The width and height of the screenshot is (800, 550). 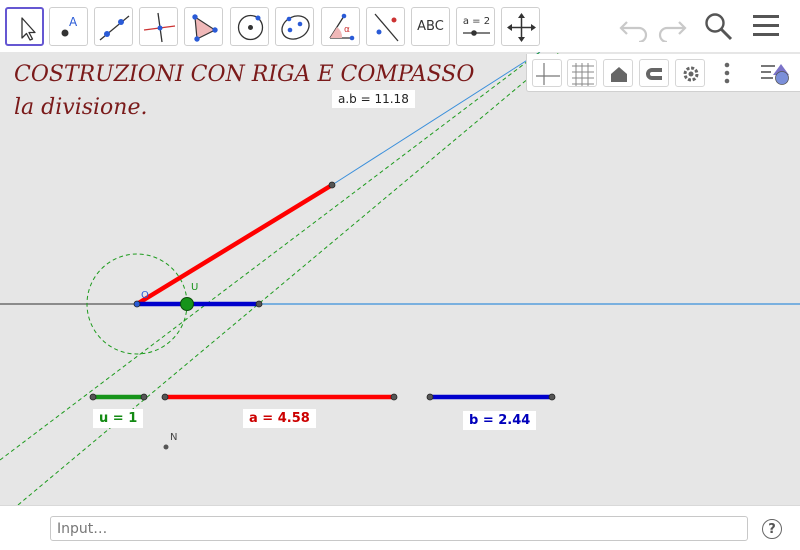 I want to click on label-b: b = 2.44, so click(x=500, y=420).